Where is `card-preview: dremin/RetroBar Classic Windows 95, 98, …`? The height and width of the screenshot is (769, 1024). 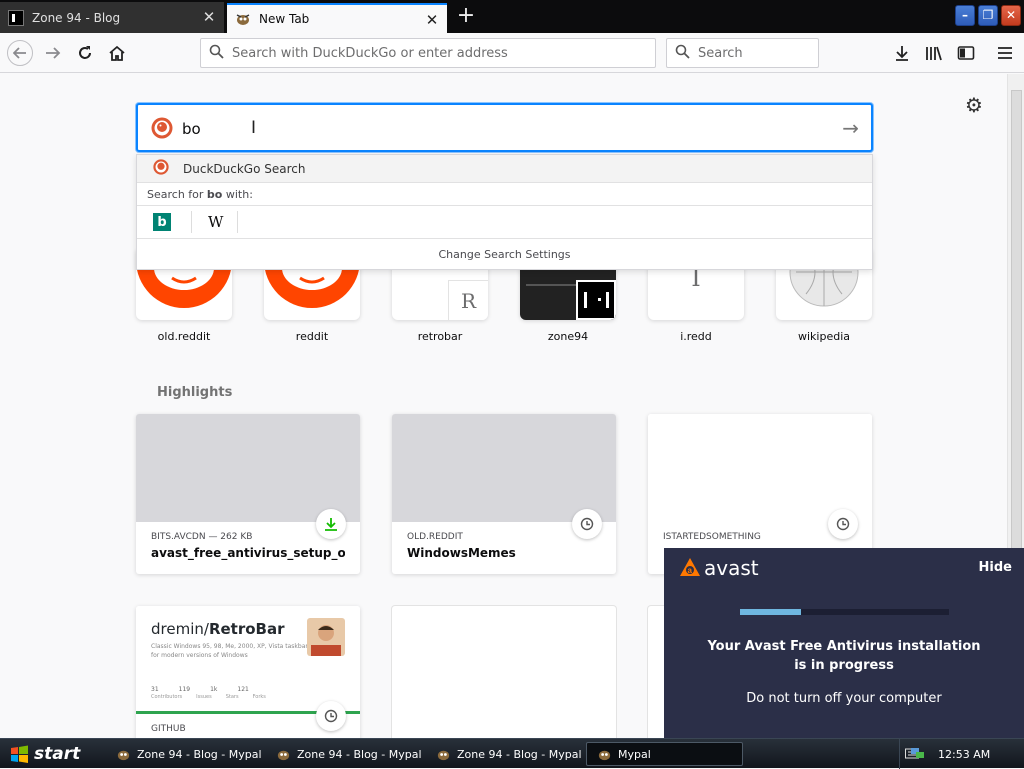
card-preview: dremin/RetroBar Classic Windows 95, 98, … is located at coordinates (248, 660).